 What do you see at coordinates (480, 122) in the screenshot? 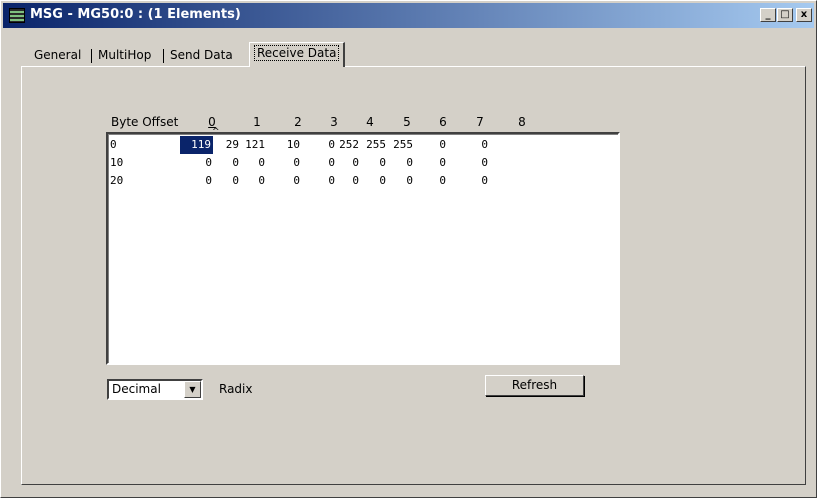
I see `column-header: 7` at bounding box center [480, 122].